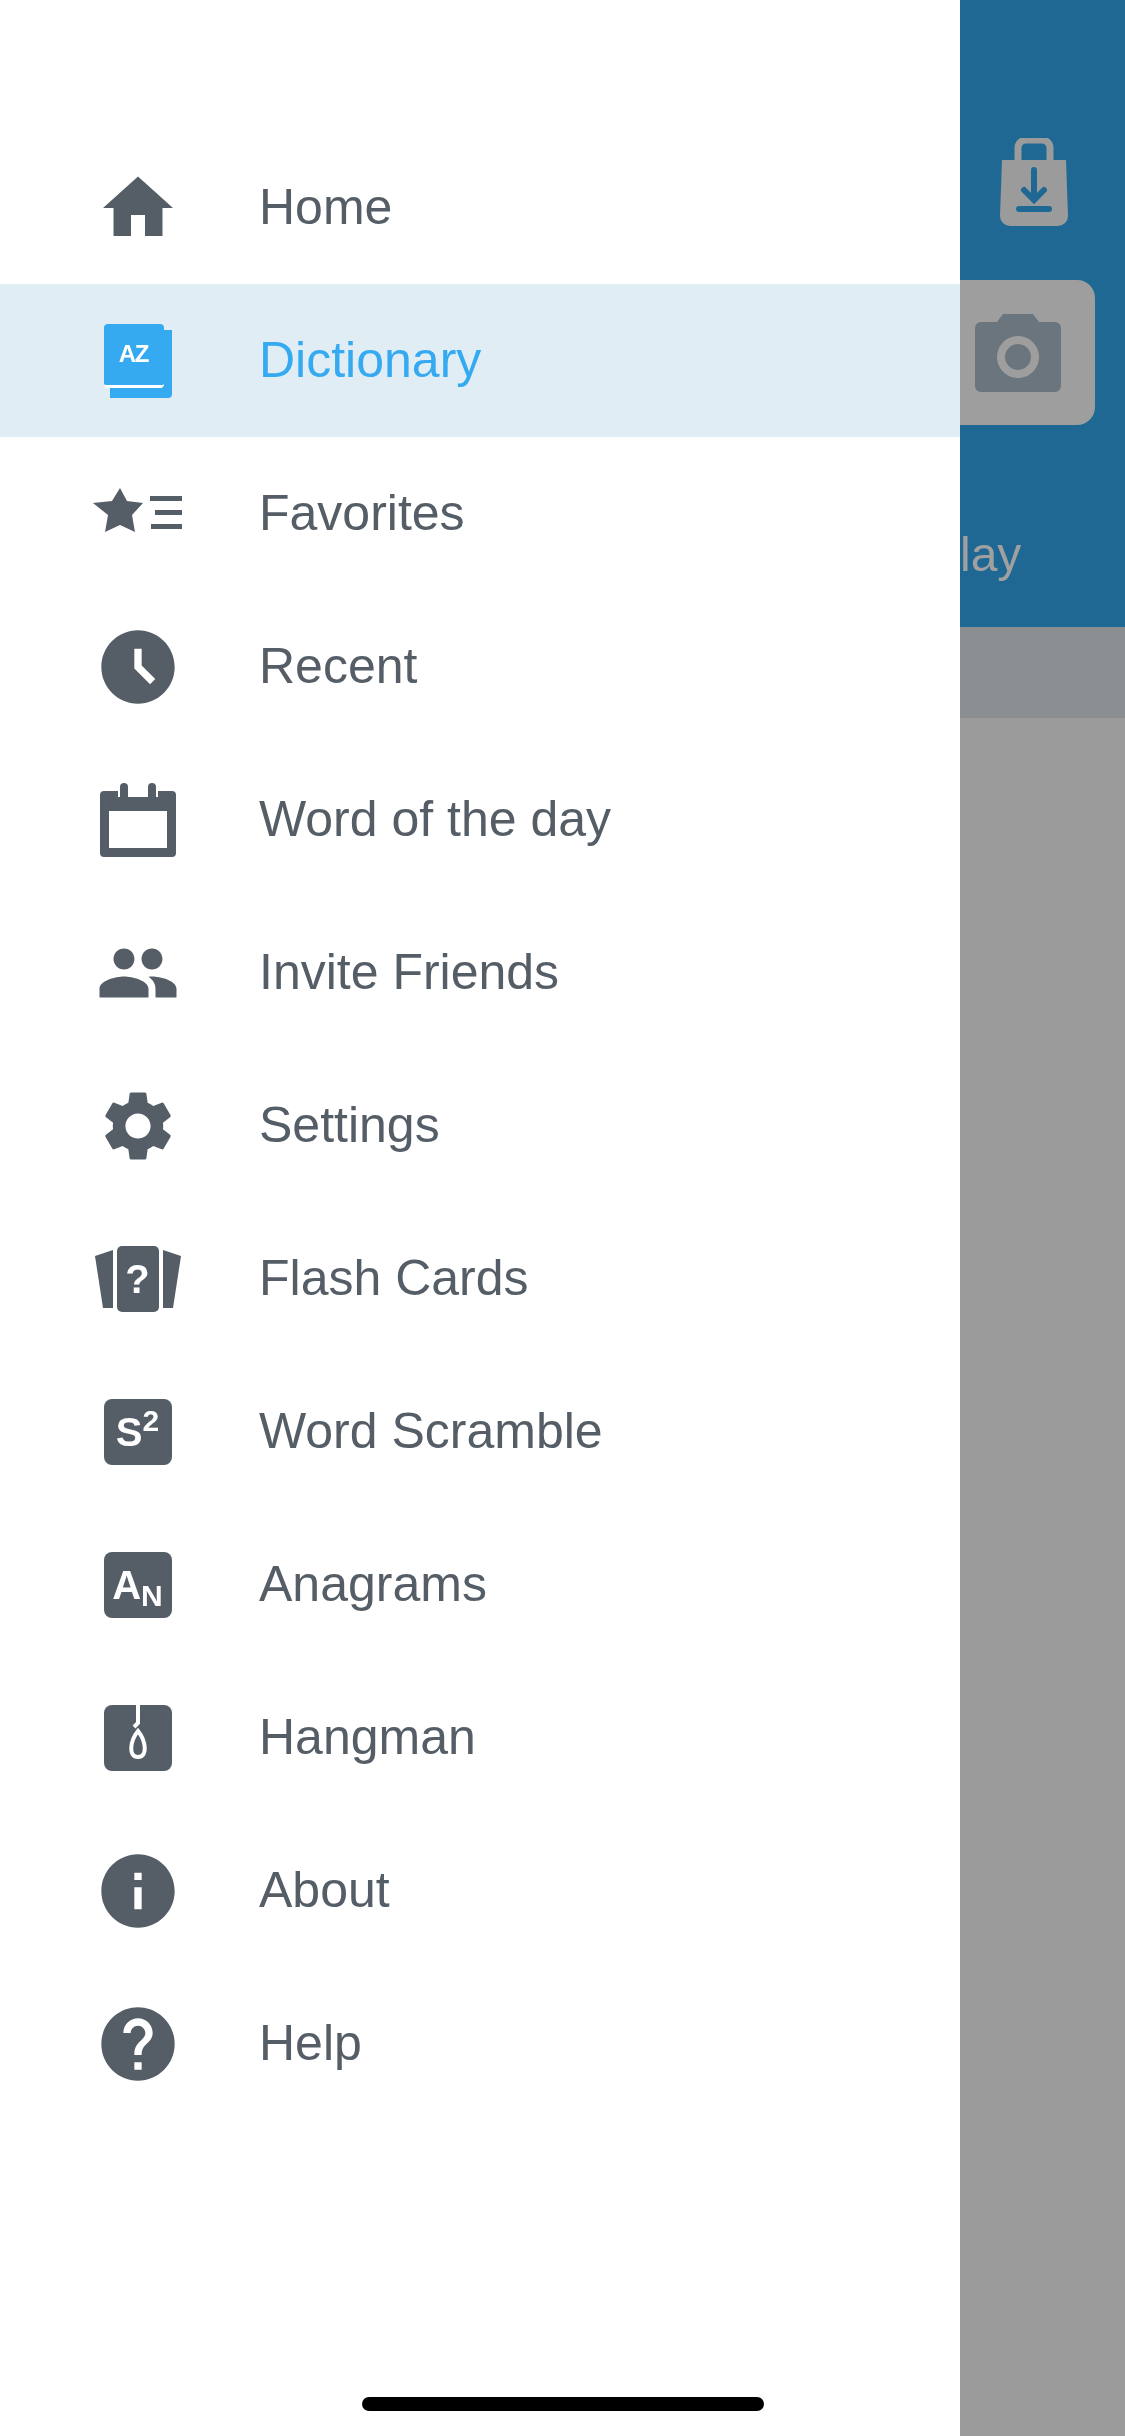 The image size is (1125, 2436). I want to click on menu-label: About, so click(324, 1890).